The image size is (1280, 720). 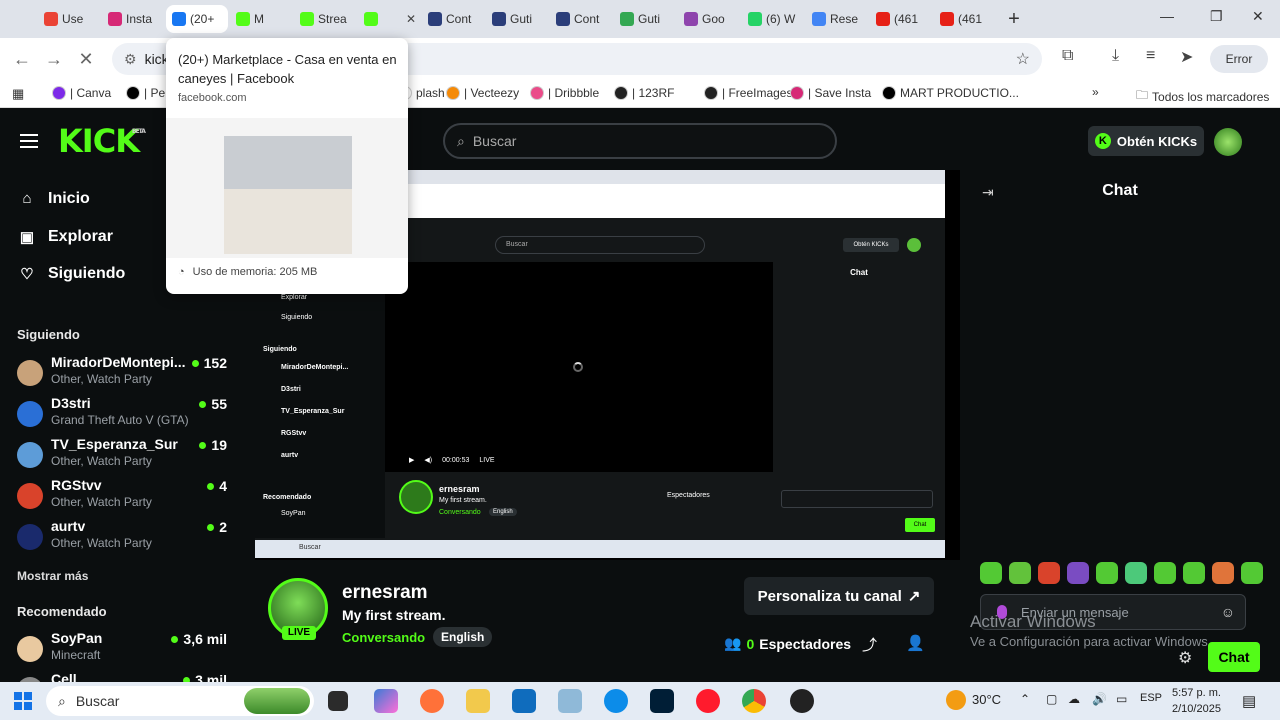 What do you see at coordinates (18, 94) in the screenshot?
I see `apps-grid-icon: ▦` at bounding box center [18, 94].